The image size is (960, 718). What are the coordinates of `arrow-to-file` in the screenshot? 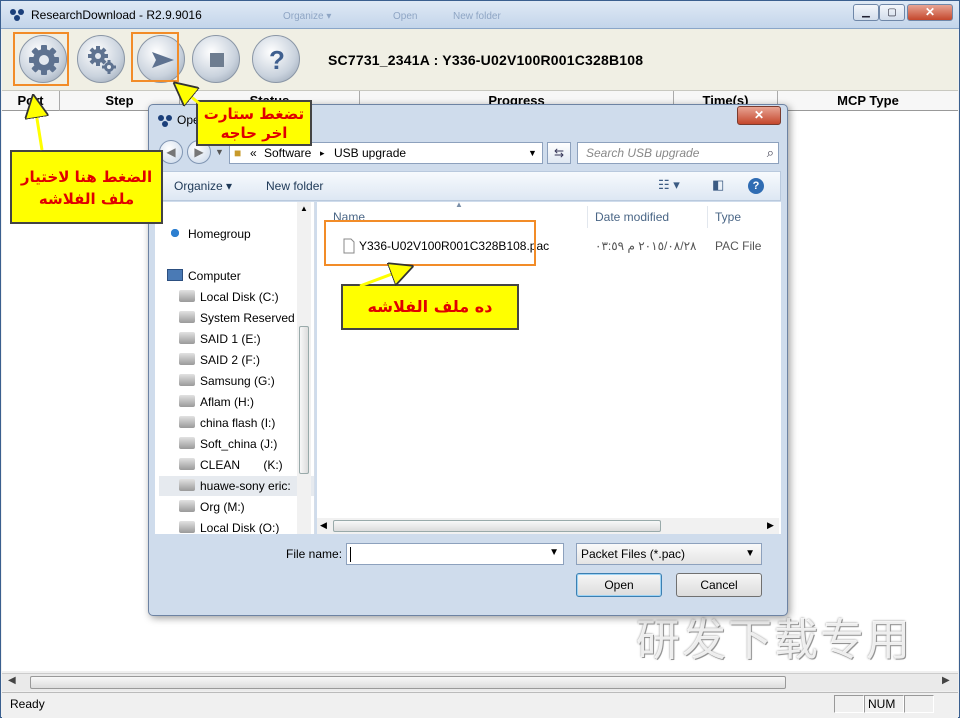 It's located at (383, 278).